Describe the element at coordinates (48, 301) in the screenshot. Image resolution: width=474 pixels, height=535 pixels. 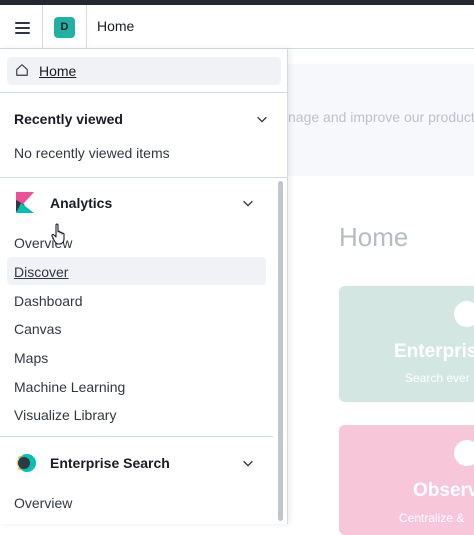
I see `nav-item-dashboard: Dashboard` at that location.